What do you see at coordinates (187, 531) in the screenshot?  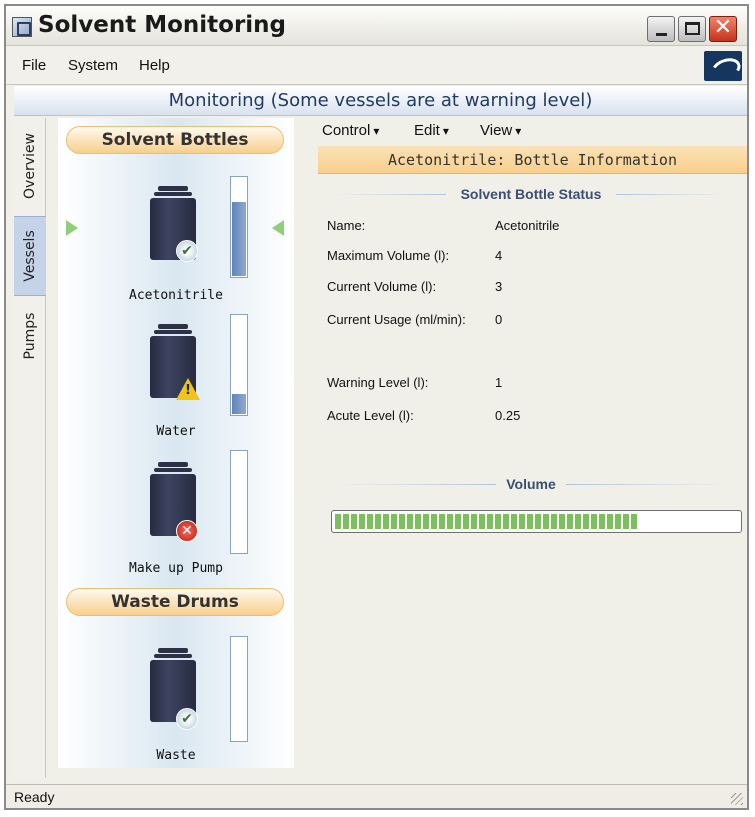 I see `error-x-icon: ✕` at bounding box center [187, 531].